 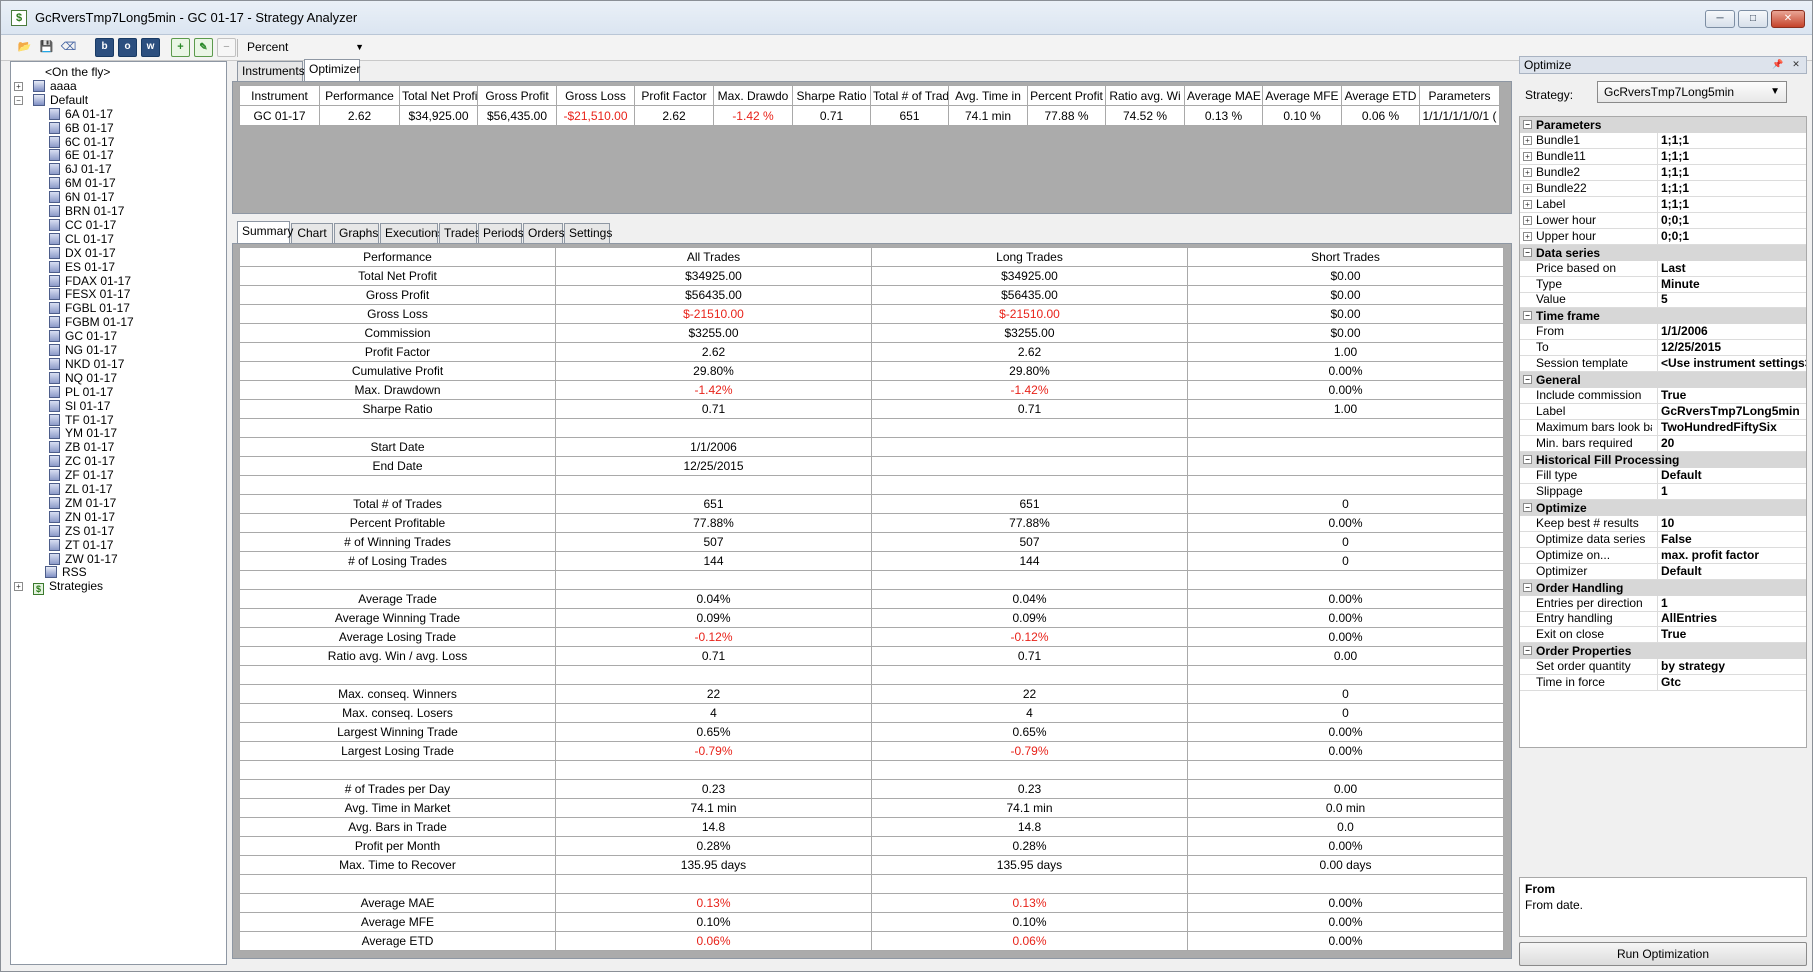 What do you see at coordinates (1663, 172) in the screenshot?
I see `property-row: + Bundle2 1;1;1` at bounding box center [1663, 172].